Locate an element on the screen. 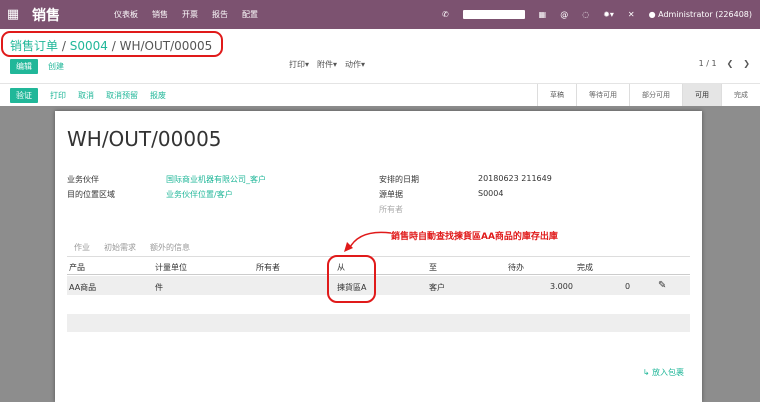 The width and height of the screenshot is (760, 402). action-label: 动作 is located at coordinates (353, 64).